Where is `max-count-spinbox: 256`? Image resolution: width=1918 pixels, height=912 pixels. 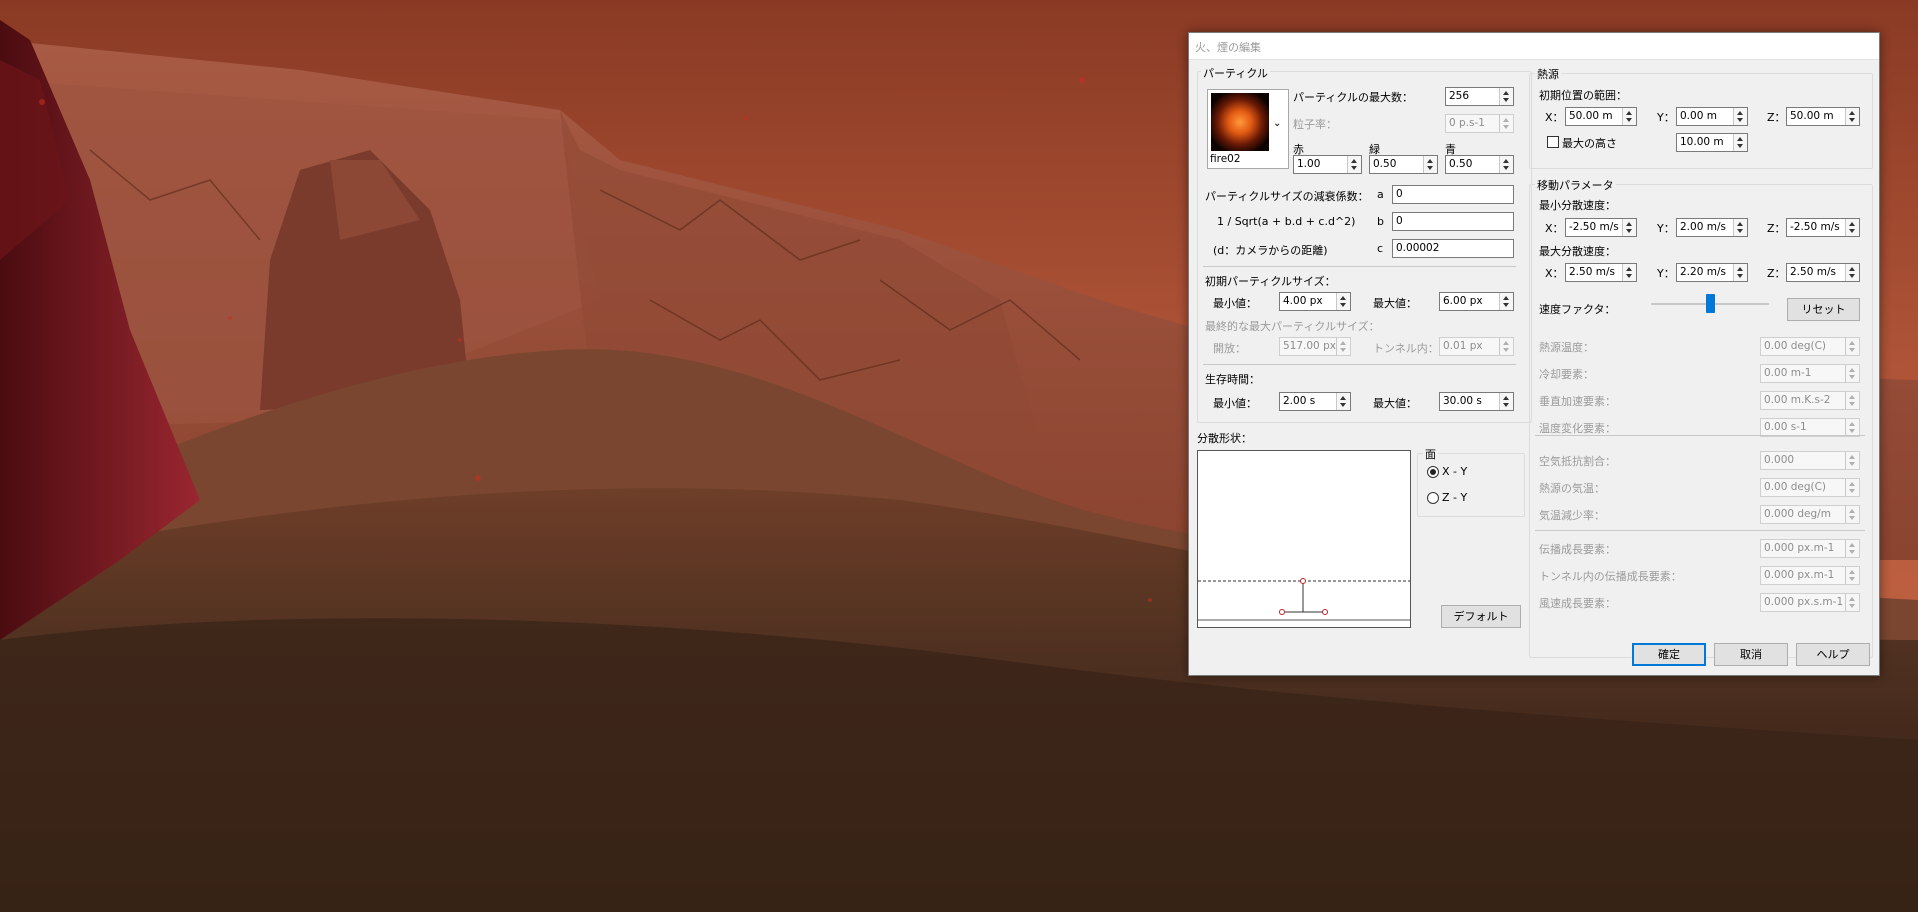
max-count-spinbox: 256 is located at coordinates (1479, 96).